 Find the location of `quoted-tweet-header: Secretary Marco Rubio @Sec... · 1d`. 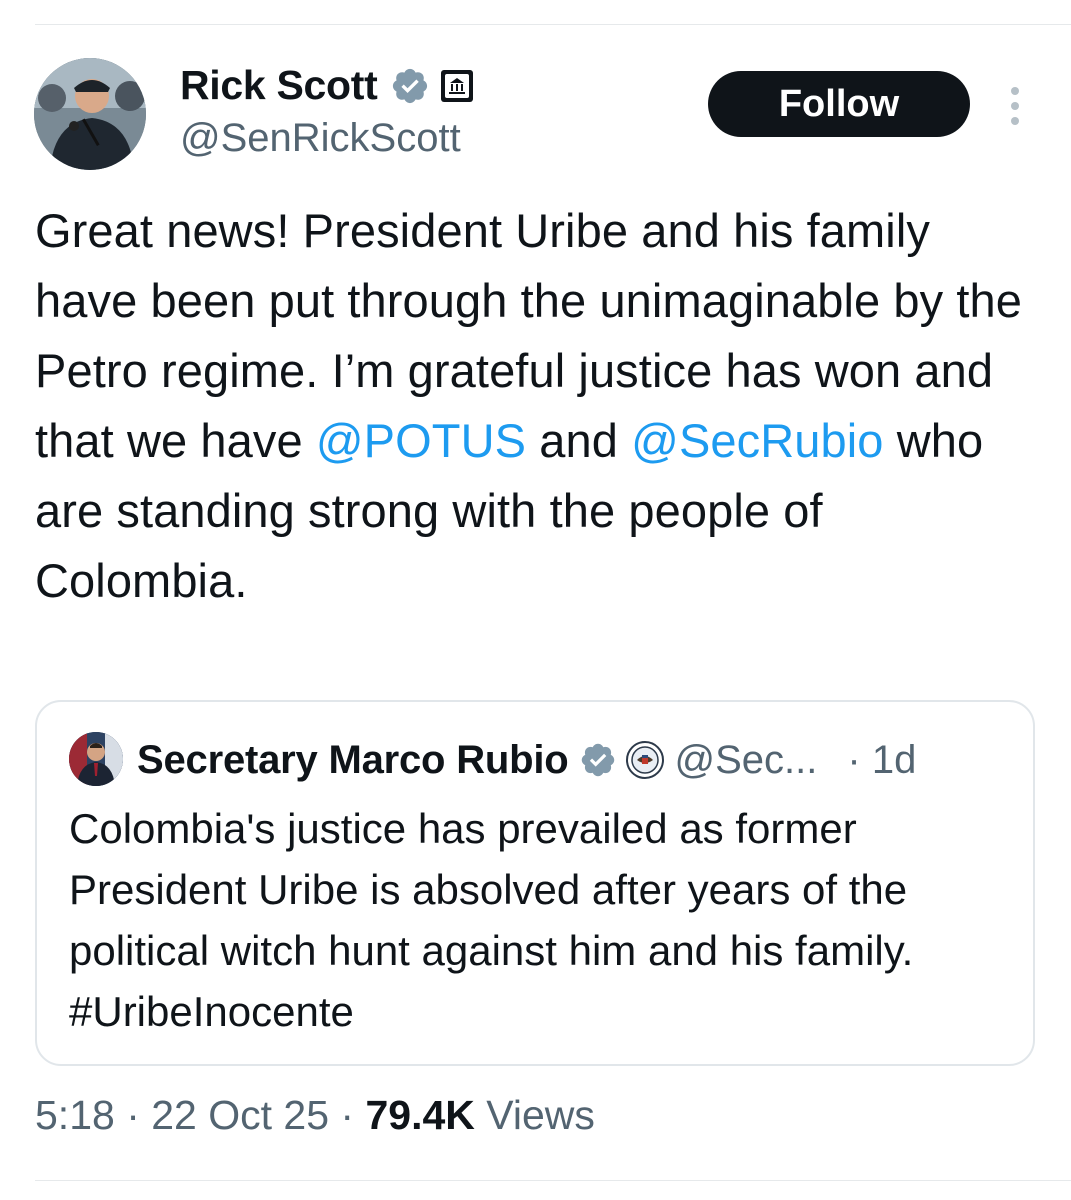

quoted-tweet-header: Secretary Marco Rubio @Sec... · 1d is located at coordinates (526, 760).